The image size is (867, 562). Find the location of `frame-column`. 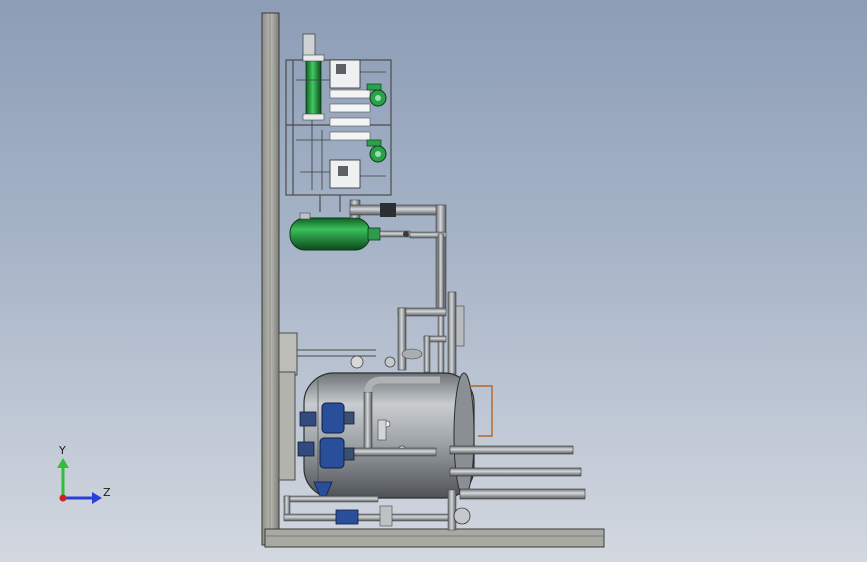

frame-column is located at coordinates (270, 279).